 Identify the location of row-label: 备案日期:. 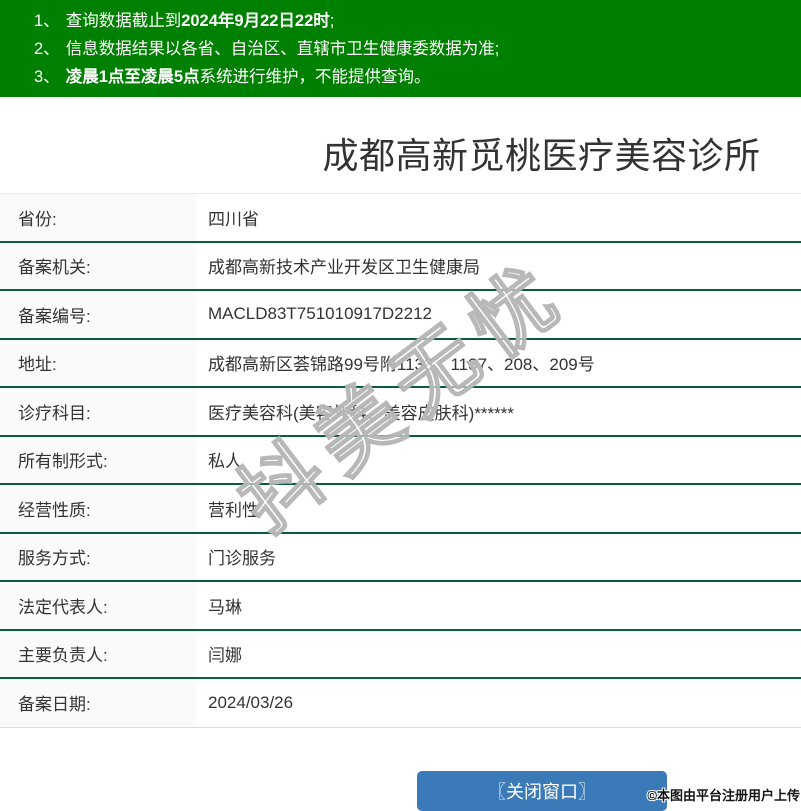
(98, 703).